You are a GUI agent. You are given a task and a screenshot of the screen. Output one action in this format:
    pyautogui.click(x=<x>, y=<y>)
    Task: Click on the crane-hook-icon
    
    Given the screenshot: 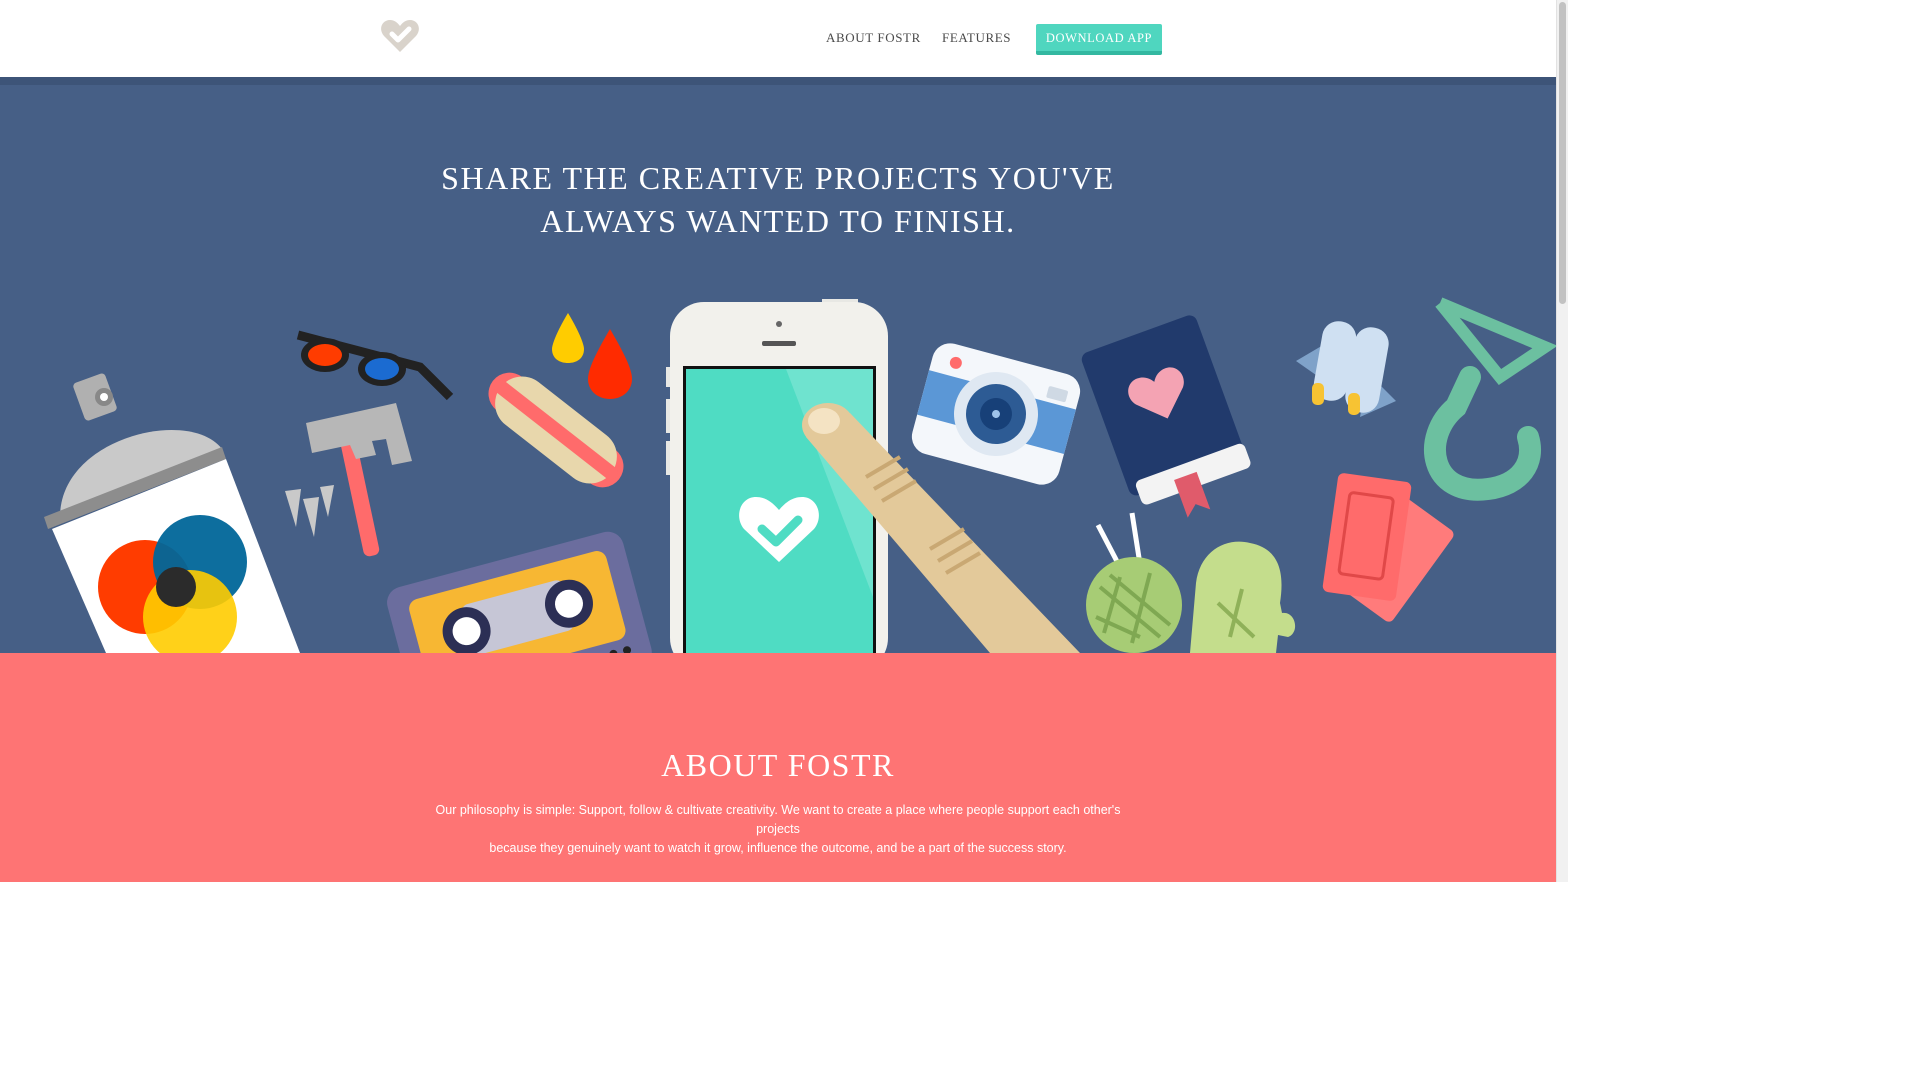 What is the action you would take?
    pyautogui.click(x=1490, y=399)
    